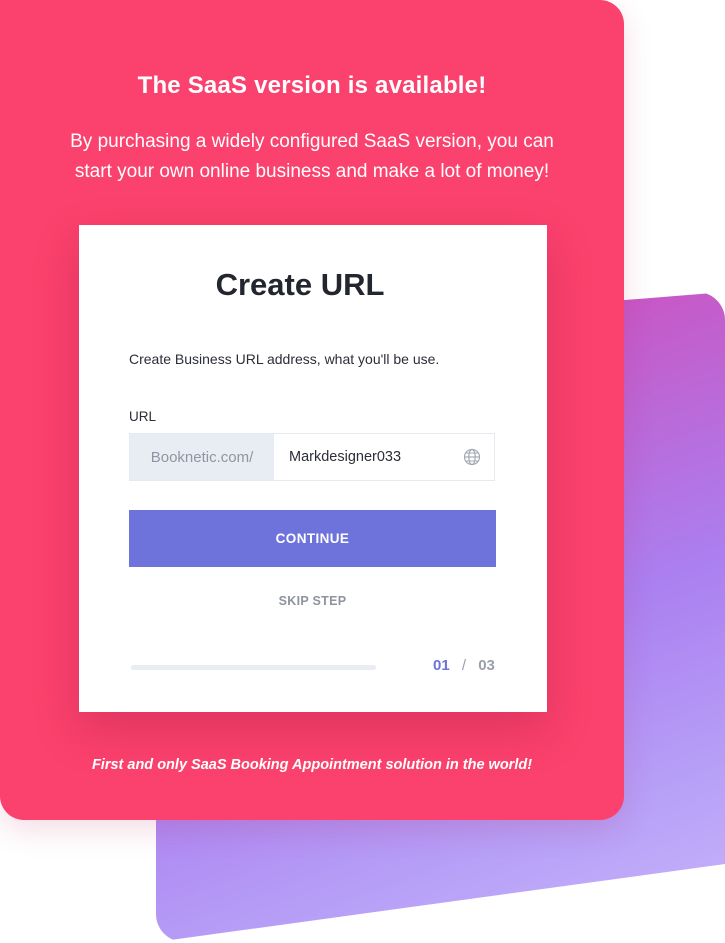  What do you see at coordinates (486, 665) in the screenshot?
I see `total-steps: 03` at bounding box center [486, 665].